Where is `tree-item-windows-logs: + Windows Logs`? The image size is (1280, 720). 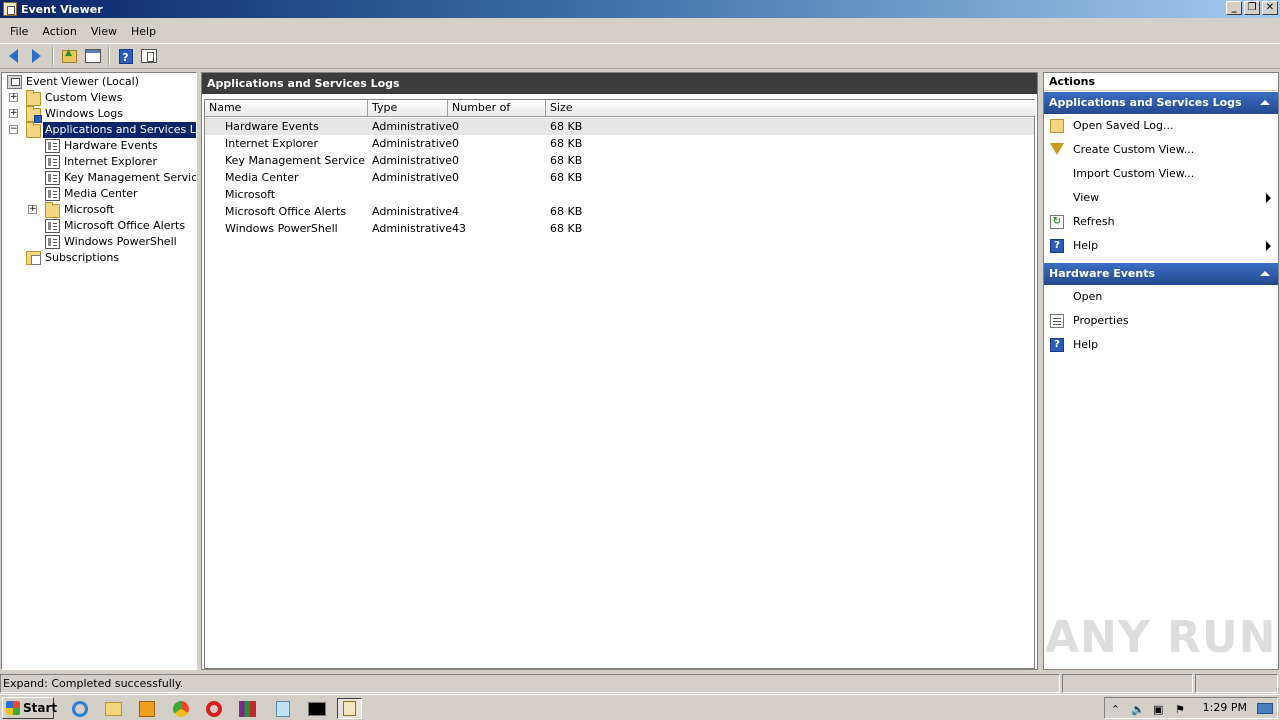 tree-item-windows-logs: + Windows Logs is located at coordinates (99, 114).